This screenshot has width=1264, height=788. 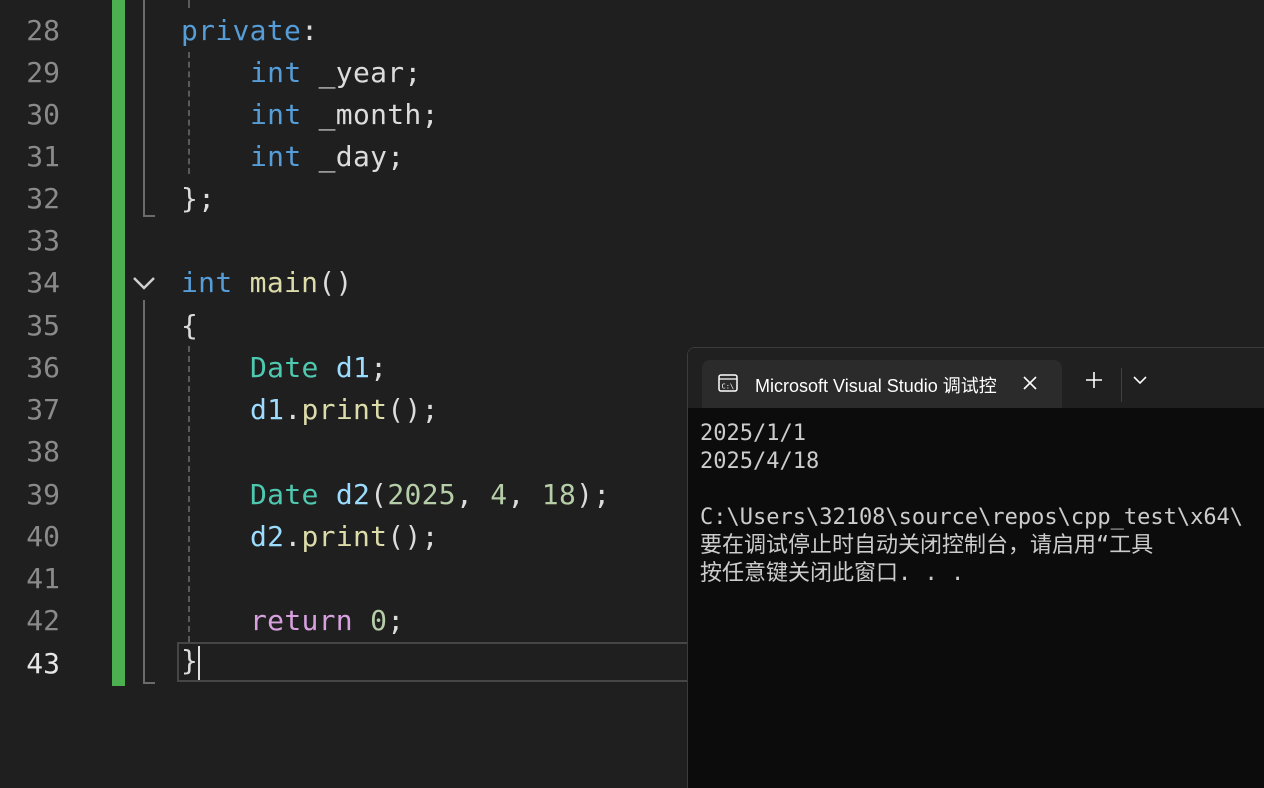 What do you see at coordinates (43, 72) in the screenshot?
I see `line-number: 29` at bounding box center [43, 72].